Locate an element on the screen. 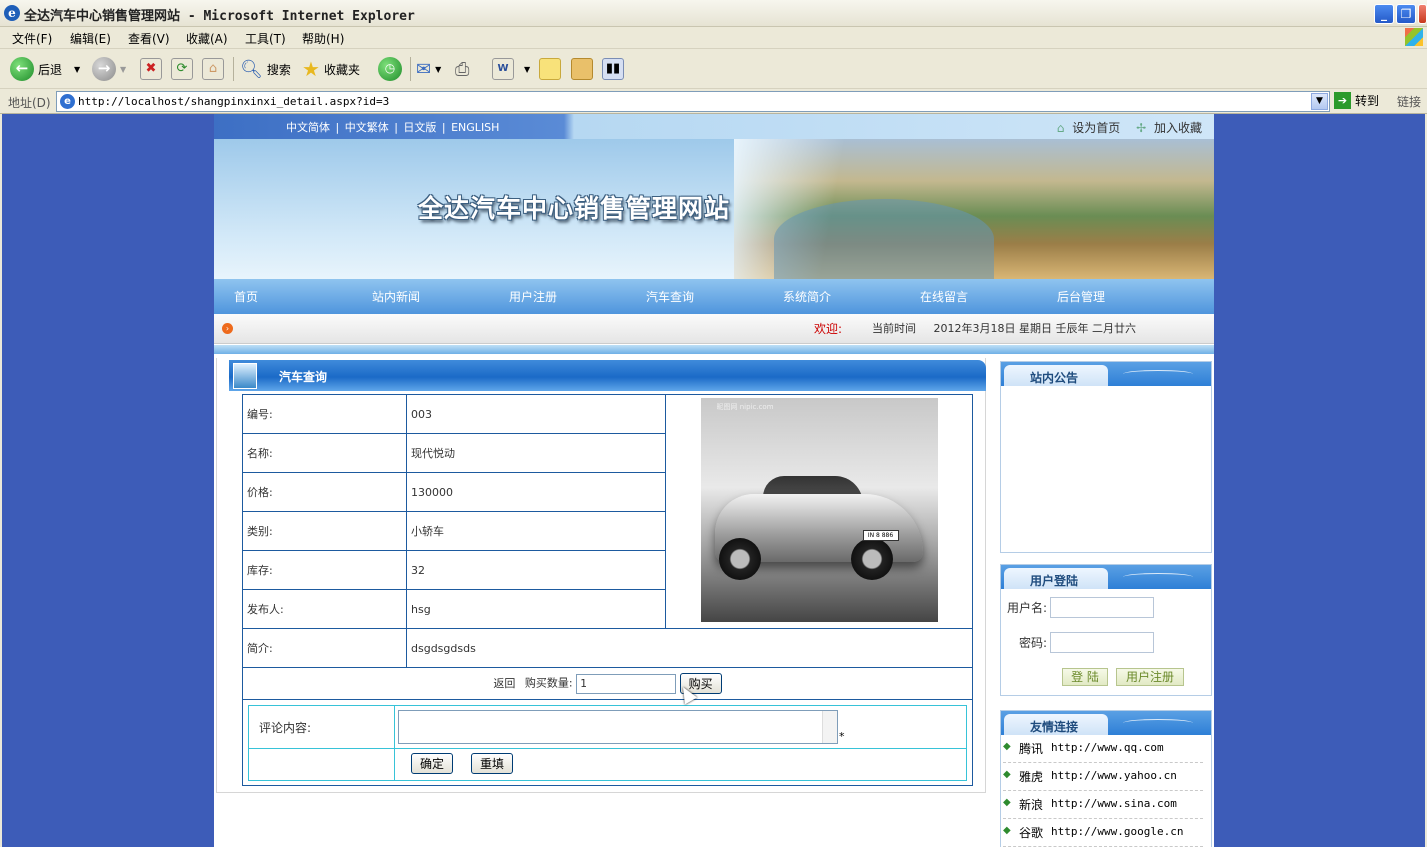 This screenshot has height=847, width=1427. quantity-input: 1 is located at coordinates (626, 683).